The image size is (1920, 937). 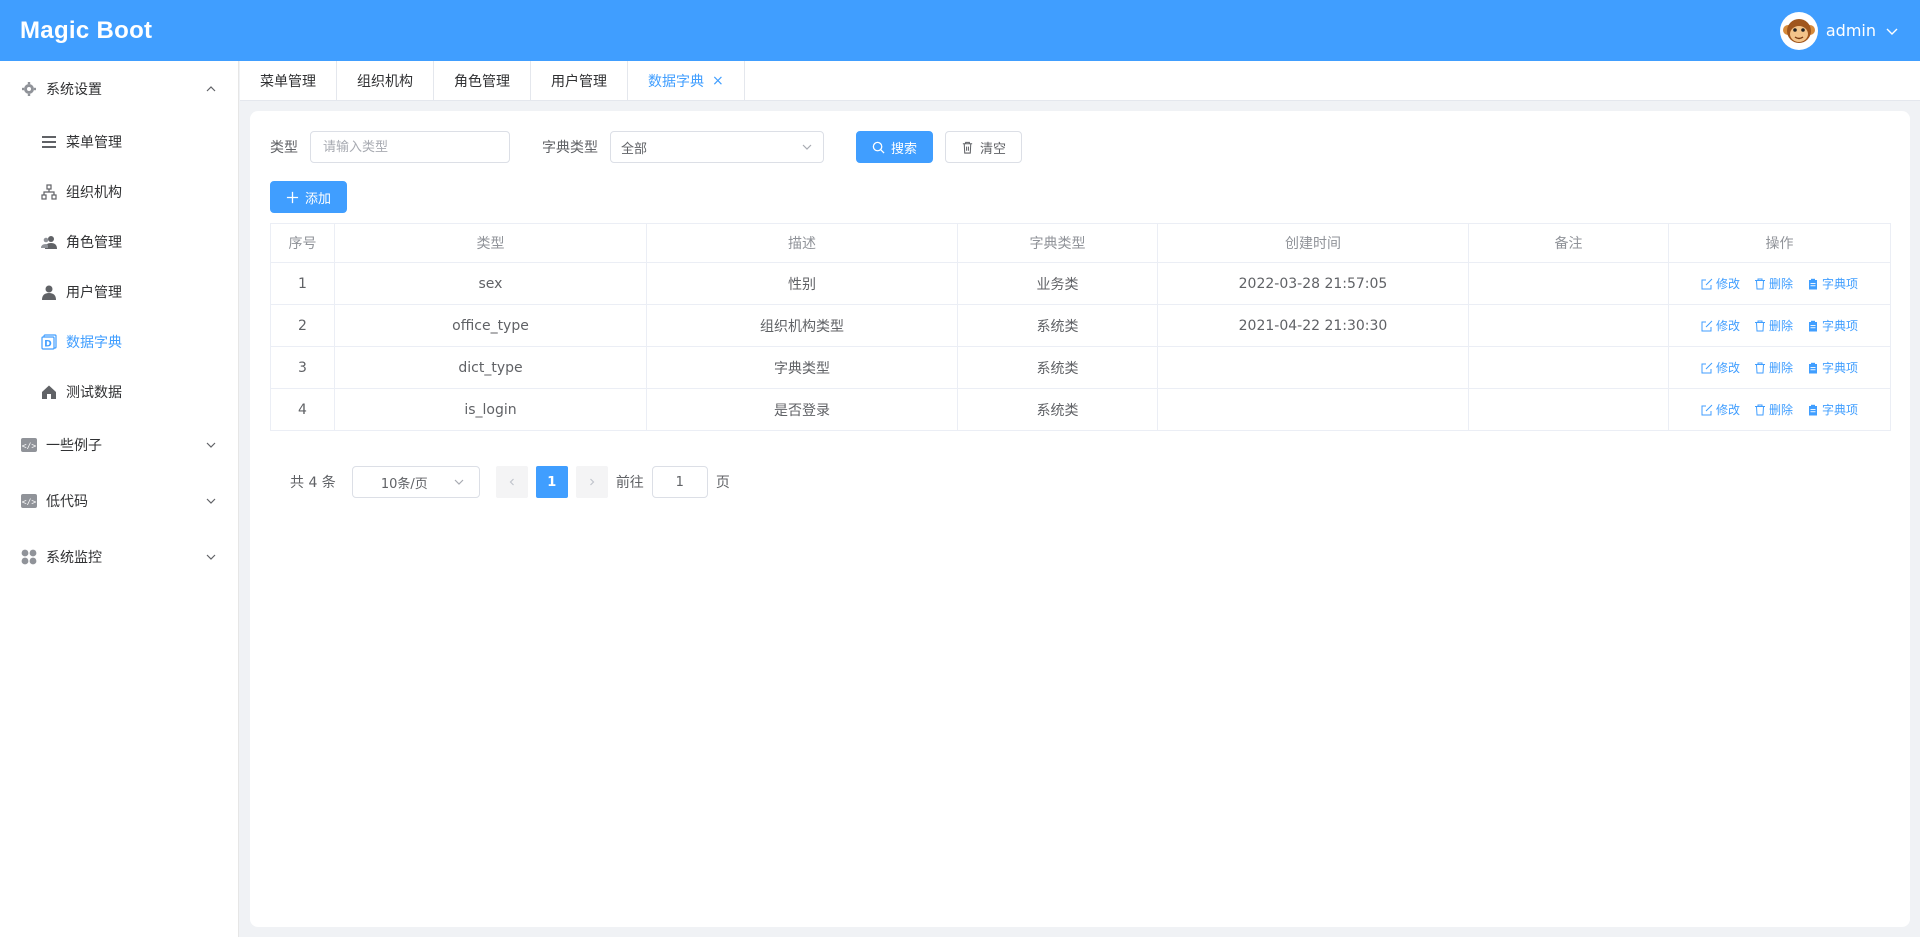 I want to click on sidebar-item-menu: 菜单管理, so click(x=119, y=142).